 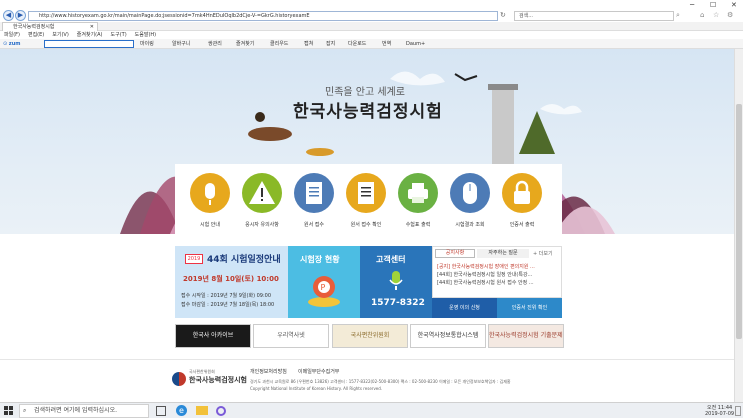 I want to click on banner-link: 우리역사넷, so click(x=291, y=336).